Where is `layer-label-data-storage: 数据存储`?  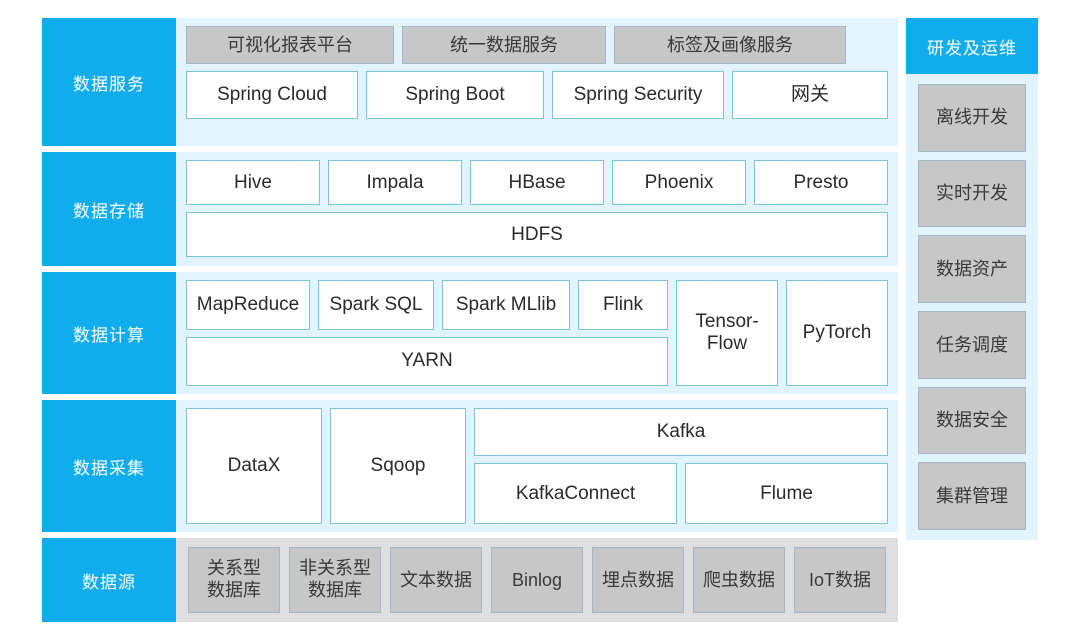
layer-label-data-storage: 数据存储 is located at coordinates (109, 209).